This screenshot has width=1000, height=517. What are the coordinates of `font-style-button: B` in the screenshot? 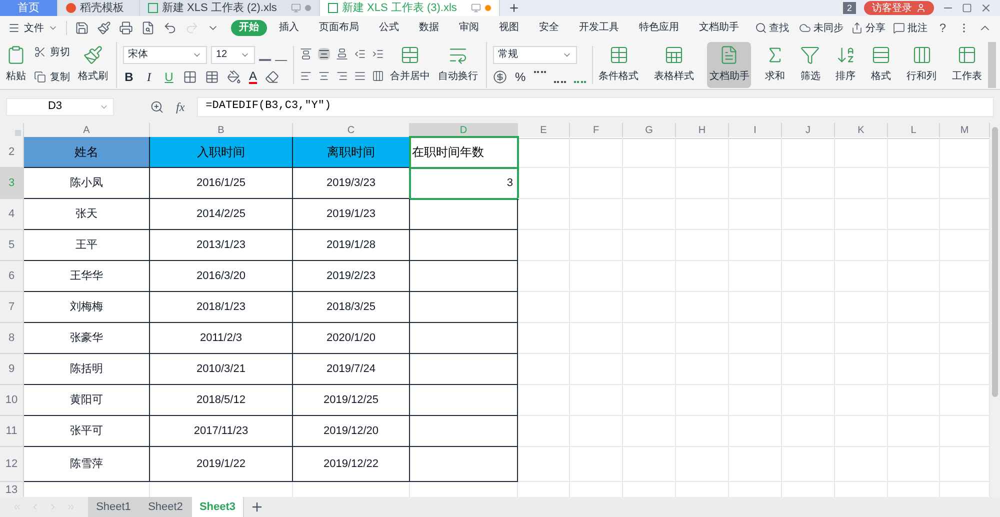 It's located at (129, 76).